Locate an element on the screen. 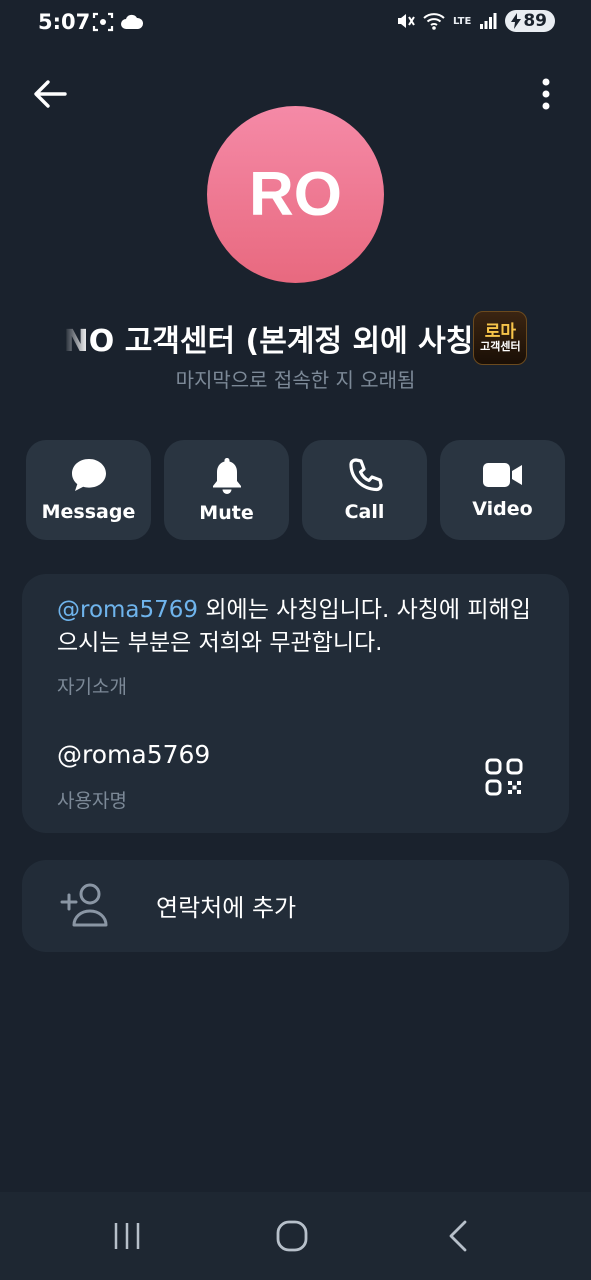 The image size is (591, 1280). qr-code-icon is located at coordinates (504, 777).